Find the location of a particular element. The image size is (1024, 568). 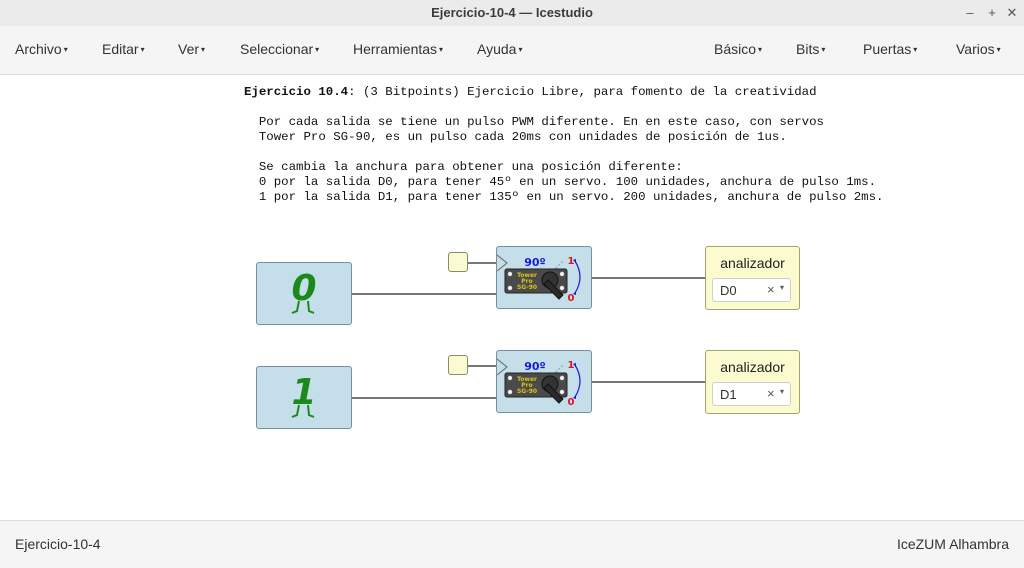

analyzer-select: D1 × ▾ is located at coordinates (751, 394).